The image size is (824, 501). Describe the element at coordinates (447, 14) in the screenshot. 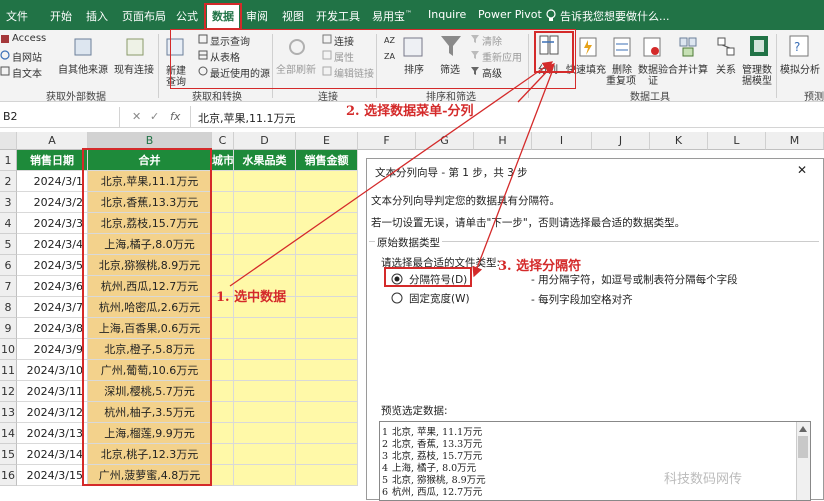

I see `tab-inquire: Inquire` at that location.